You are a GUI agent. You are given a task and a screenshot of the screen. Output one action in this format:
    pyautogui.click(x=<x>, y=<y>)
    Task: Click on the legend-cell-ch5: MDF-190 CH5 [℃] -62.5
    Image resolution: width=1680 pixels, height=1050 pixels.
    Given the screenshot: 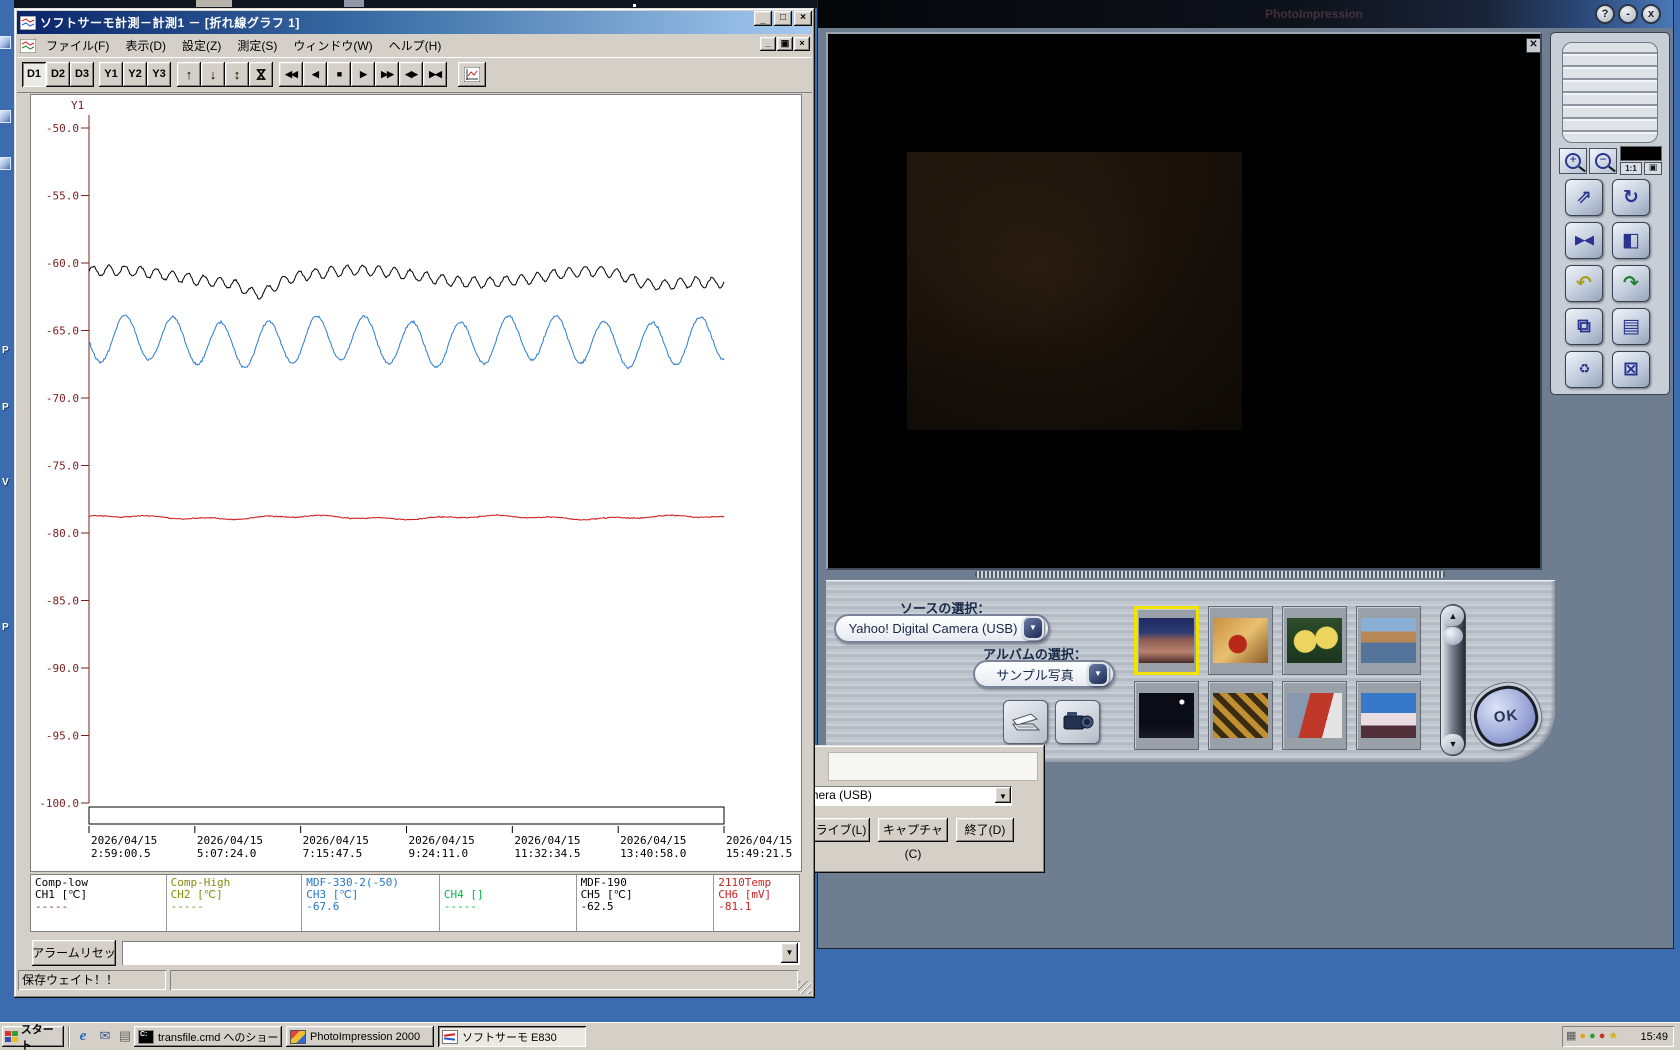 What is the action you would take?
    pyautogui.click(x=646, y=903)
    